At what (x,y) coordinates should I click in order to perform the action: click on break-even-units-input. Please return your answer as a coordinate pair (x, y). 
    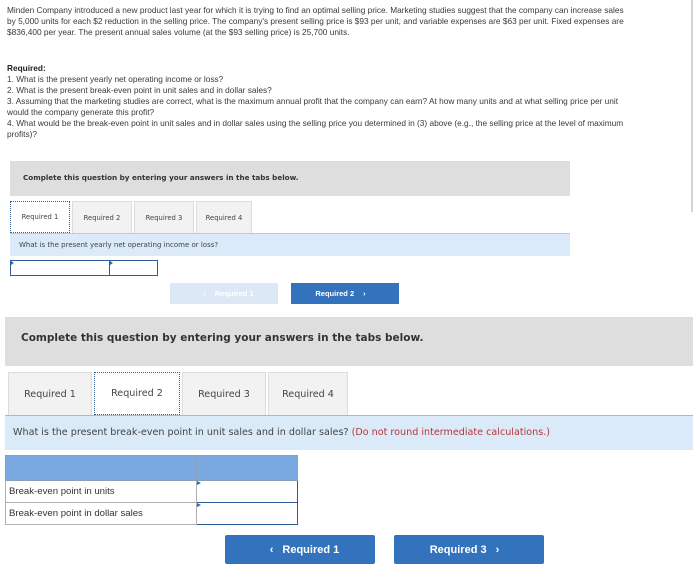
    Looking at the image, I should click on (247, 491).